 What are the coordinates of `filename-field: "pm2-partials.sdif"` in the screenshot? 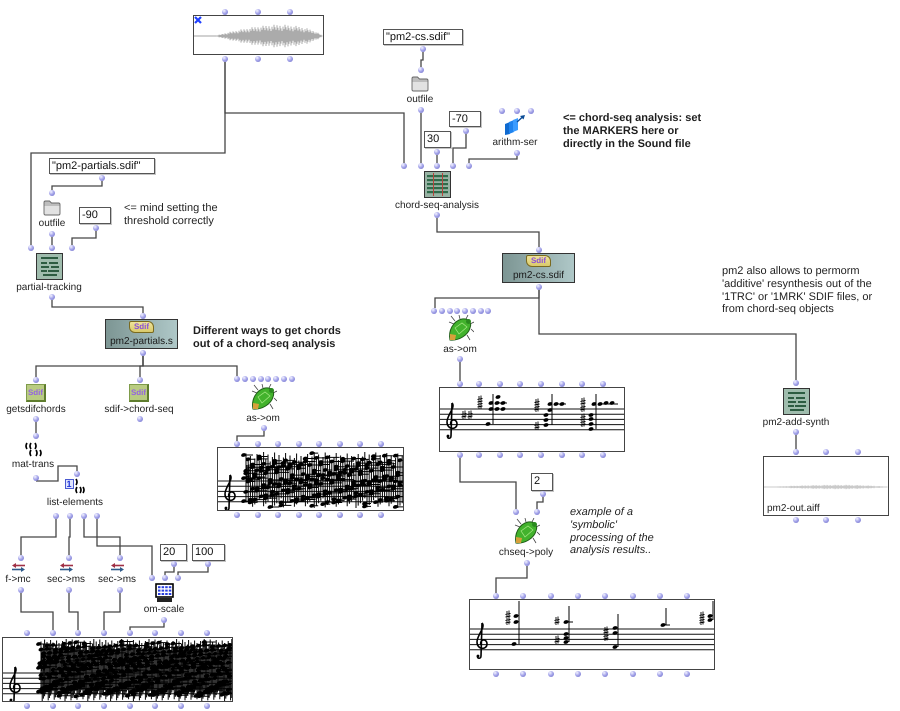 It's located at (102, 166).